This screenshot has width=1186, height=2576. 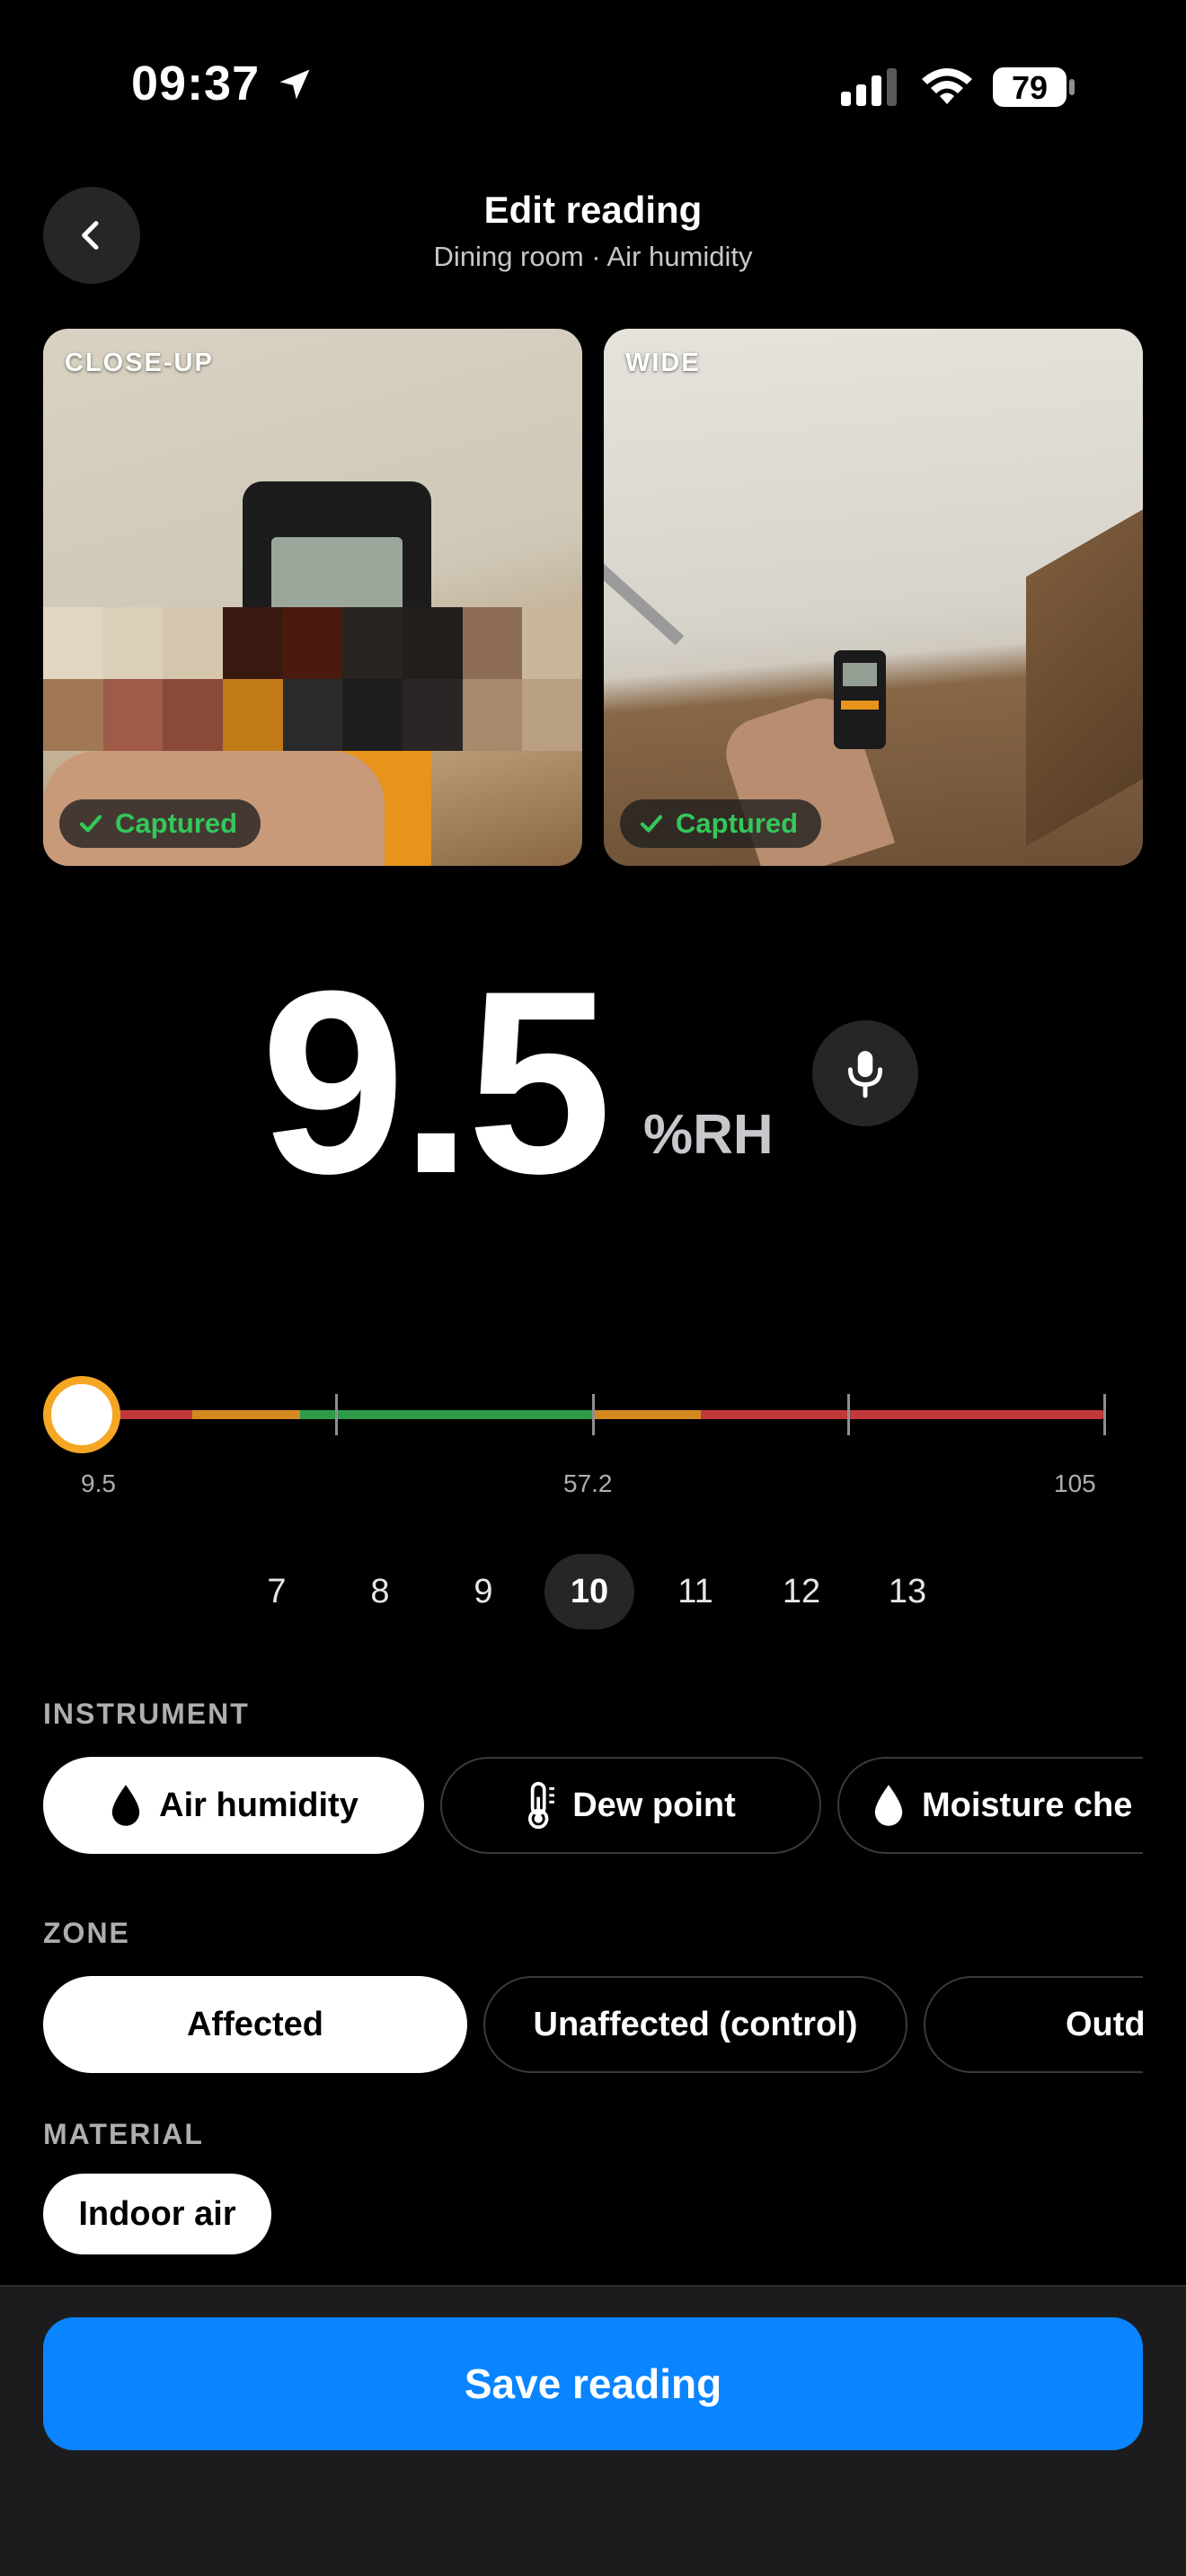 I want to click on scale-min-label: 9.5, so click(x=98, y=1483).